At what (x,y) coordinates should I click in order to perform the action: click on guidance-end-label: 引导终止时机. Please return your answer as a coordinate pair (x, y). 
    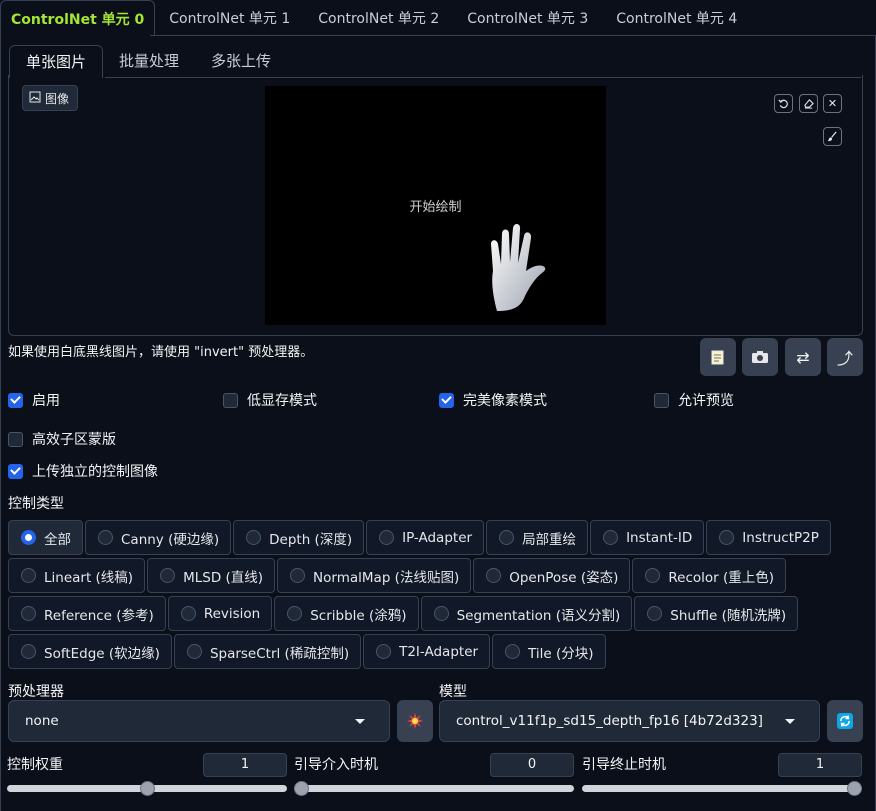
    Looking at the image, I should click on (624, 765).